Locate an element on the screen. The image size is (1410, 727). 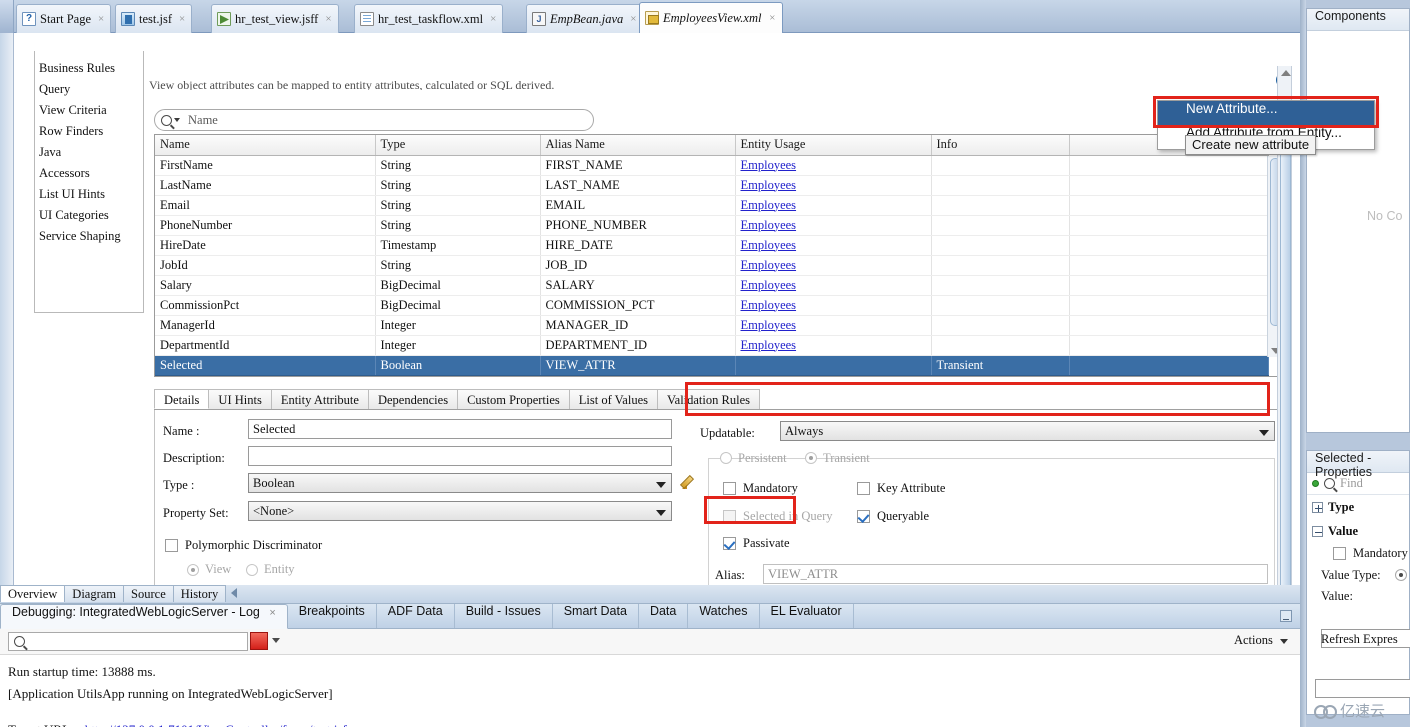
log-search-input is located at coordinates (128, 641).